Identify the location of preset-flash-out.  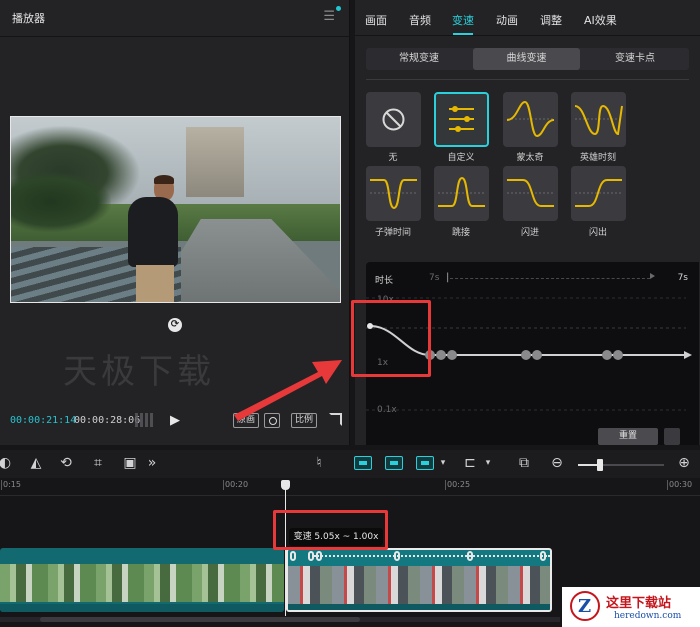
(598, 193).